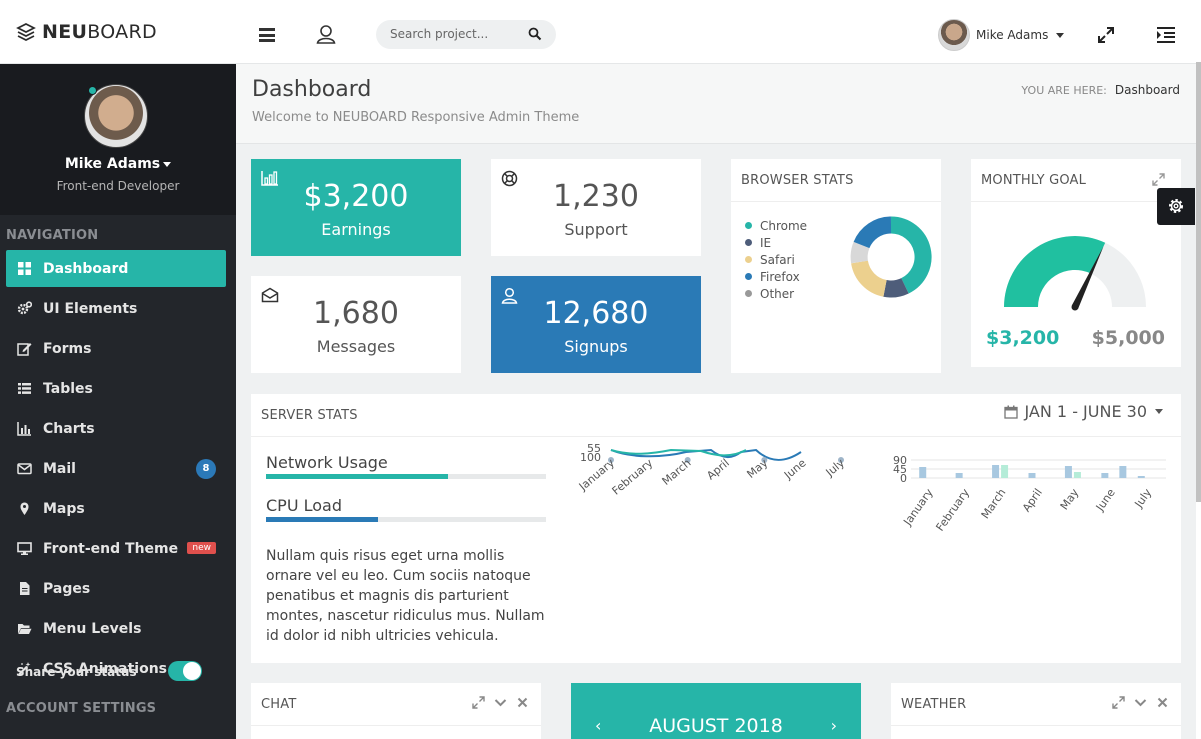 The image size is (1201, 739). Describe the element at coordinates (535, 34) in the screenshot. I see `search-icon` at that location.